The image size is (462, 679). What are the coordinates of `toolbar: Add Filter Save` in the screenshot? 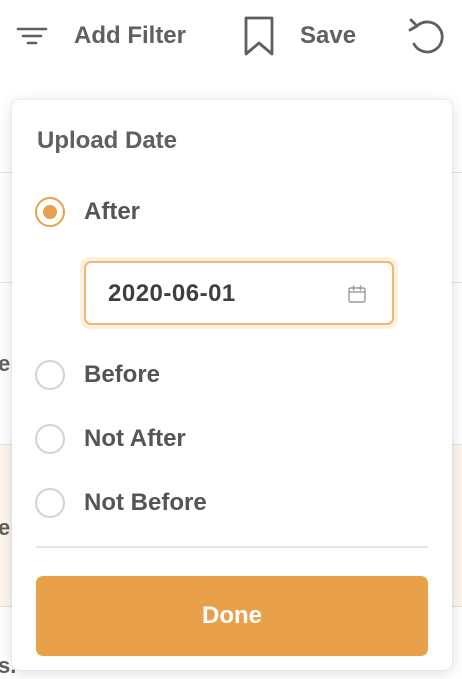 It's located at (231, 36).